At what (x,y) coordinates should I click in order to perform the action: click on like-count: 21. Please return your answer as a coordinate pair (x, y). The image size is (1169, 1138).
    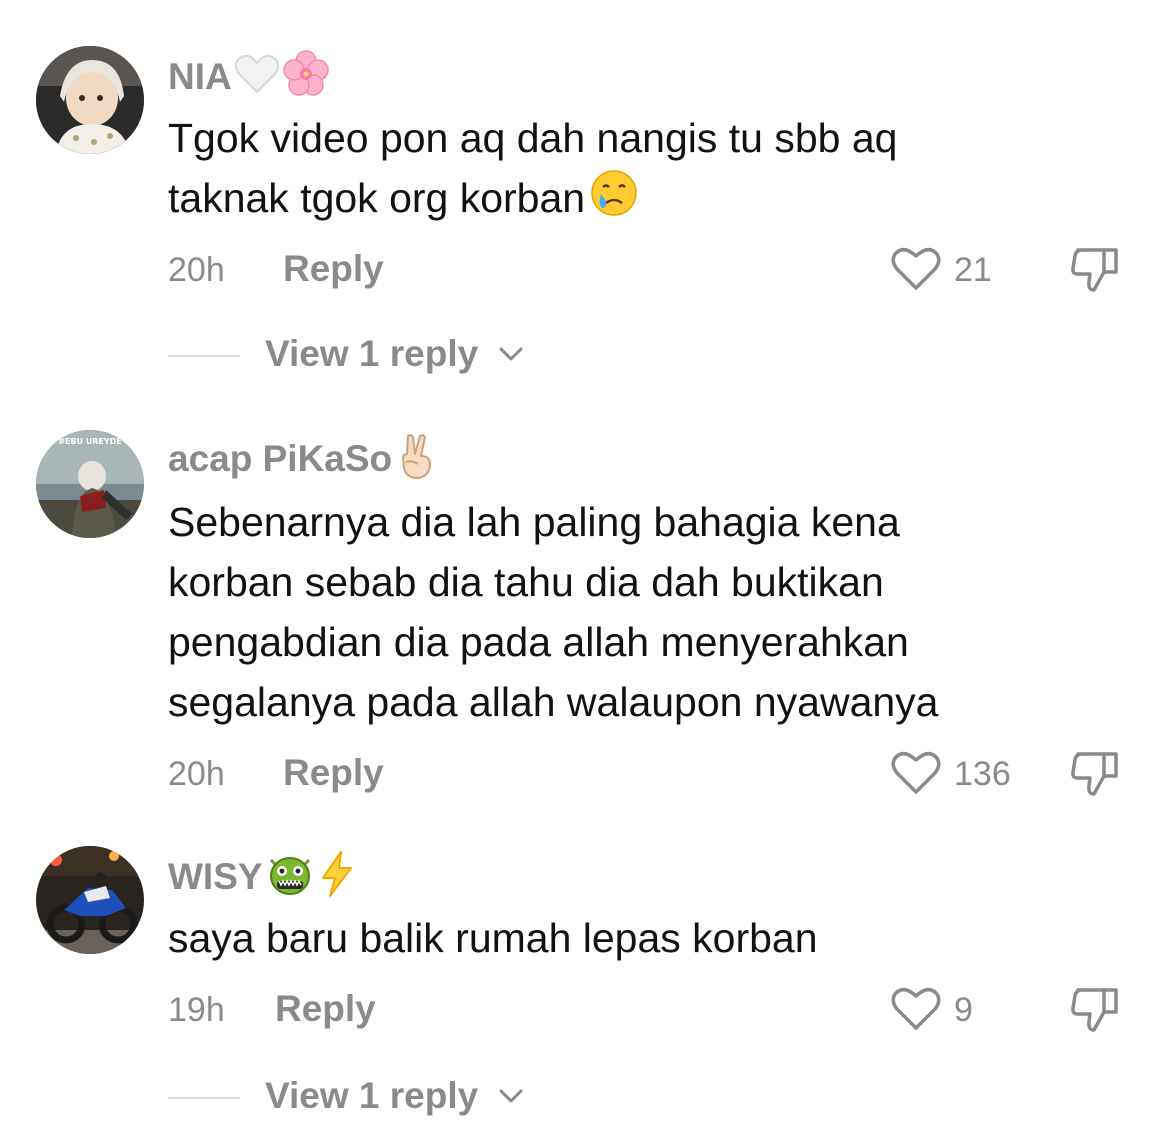
    Looking at the image, I should click on (973, 270).